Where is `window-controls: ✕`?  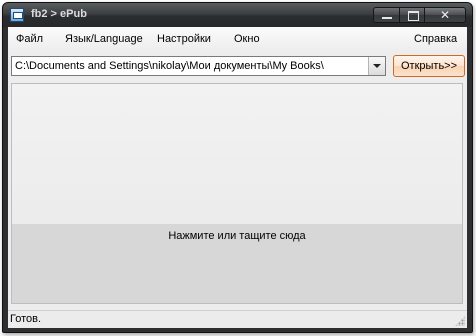
window-controls: ✕ is located at coordinates (419, 15).